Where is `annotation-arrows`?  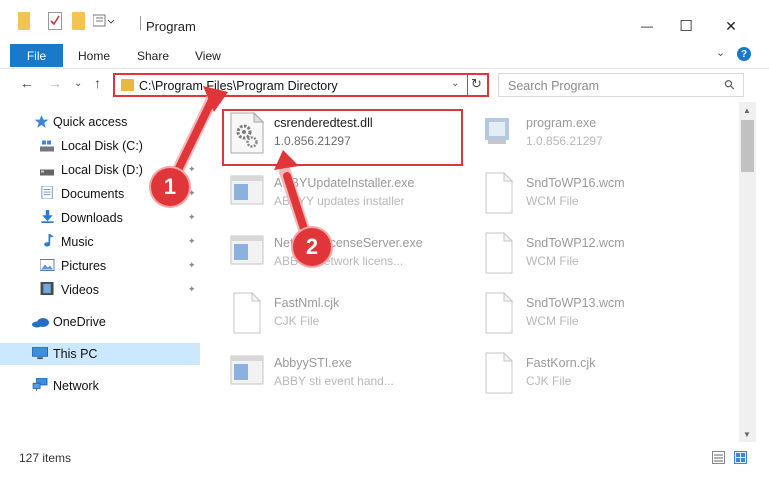 annotation-arrows is located at coordinates (241, 162).